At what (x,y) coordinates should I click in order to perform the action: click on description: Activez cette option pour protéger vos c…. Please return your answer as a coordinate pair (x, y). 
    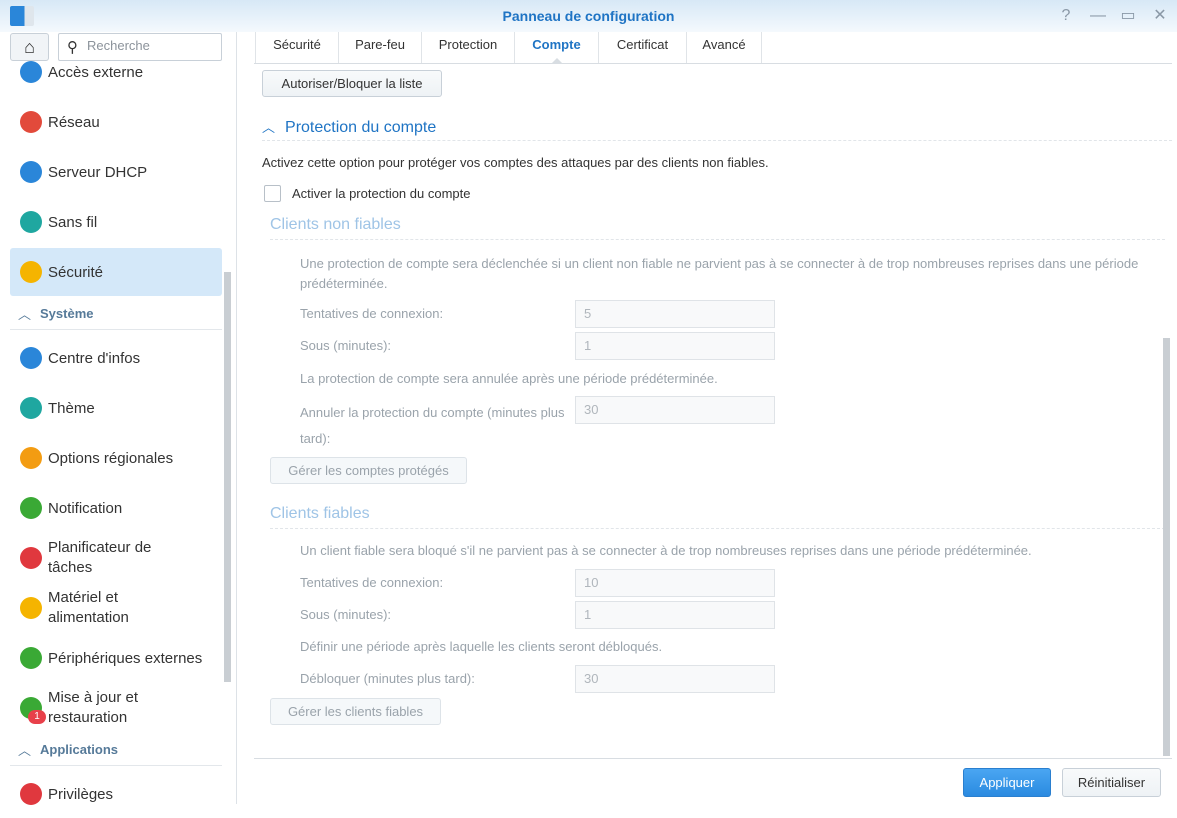
    Looking at the image, I should click on (515, 162).